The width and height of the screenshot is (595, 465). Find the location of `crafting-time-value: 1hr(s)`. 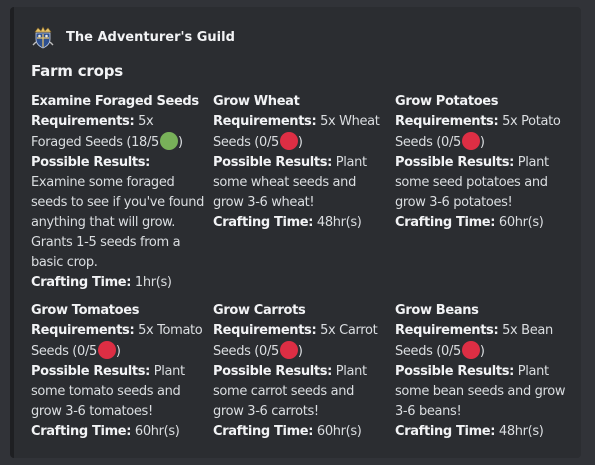

crafting-time-value: 1hr(s) is located at coordinates (153, 282).